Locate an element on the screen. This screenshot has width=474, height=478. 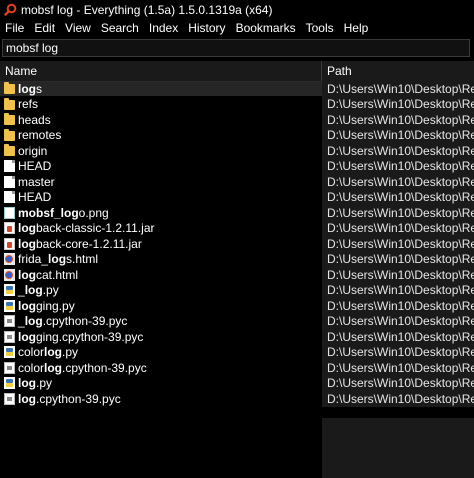
file-name-prefix: frida_ is located at coordinates (33, 259).